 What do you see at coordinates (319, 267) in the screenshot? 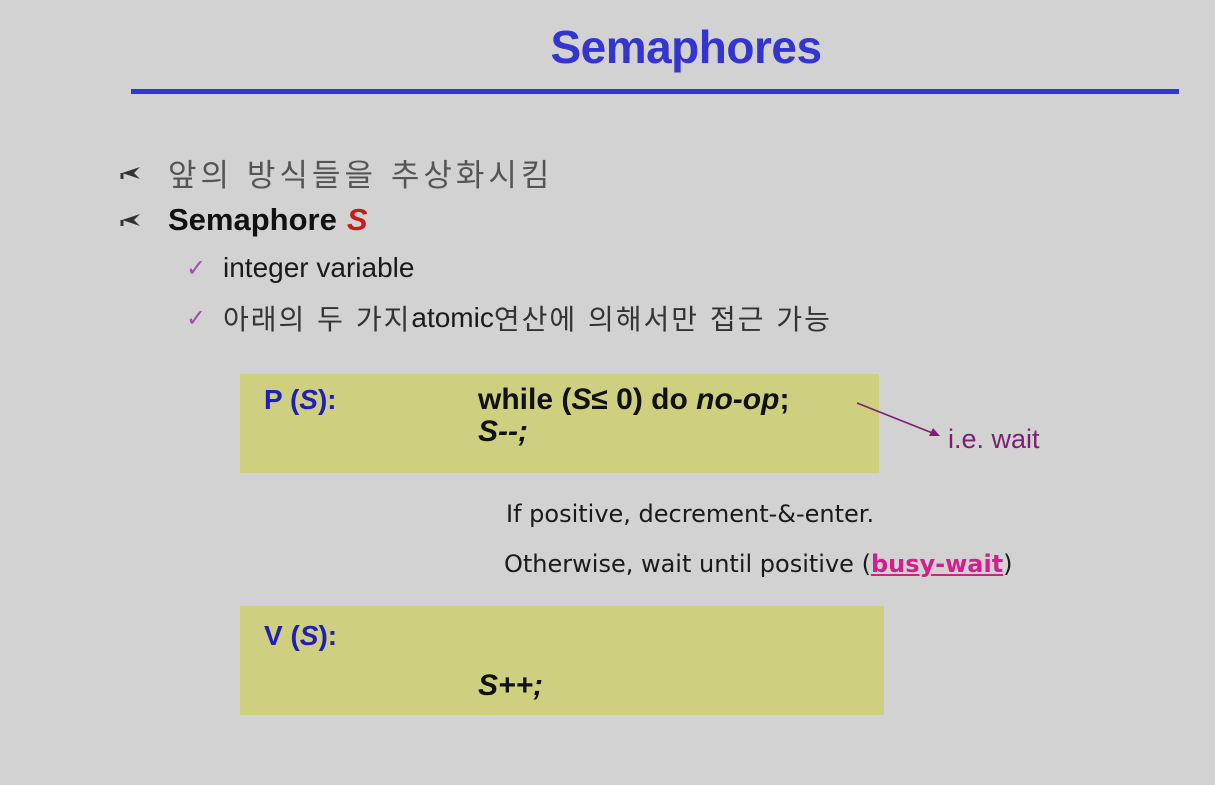
I see `subbullet-text: integer variable` at bounding box center [319, 267].